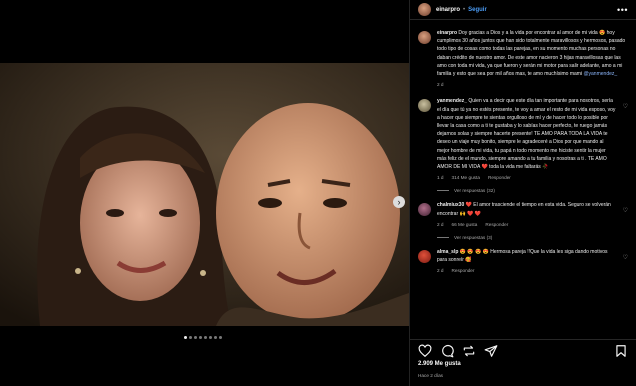 The height and width of the screenshot is (386, 636). What do you see at coordinates (450, 205) in the screenshot?
I see `comment-username: chalmiux30` at bounding box center [450, 205].